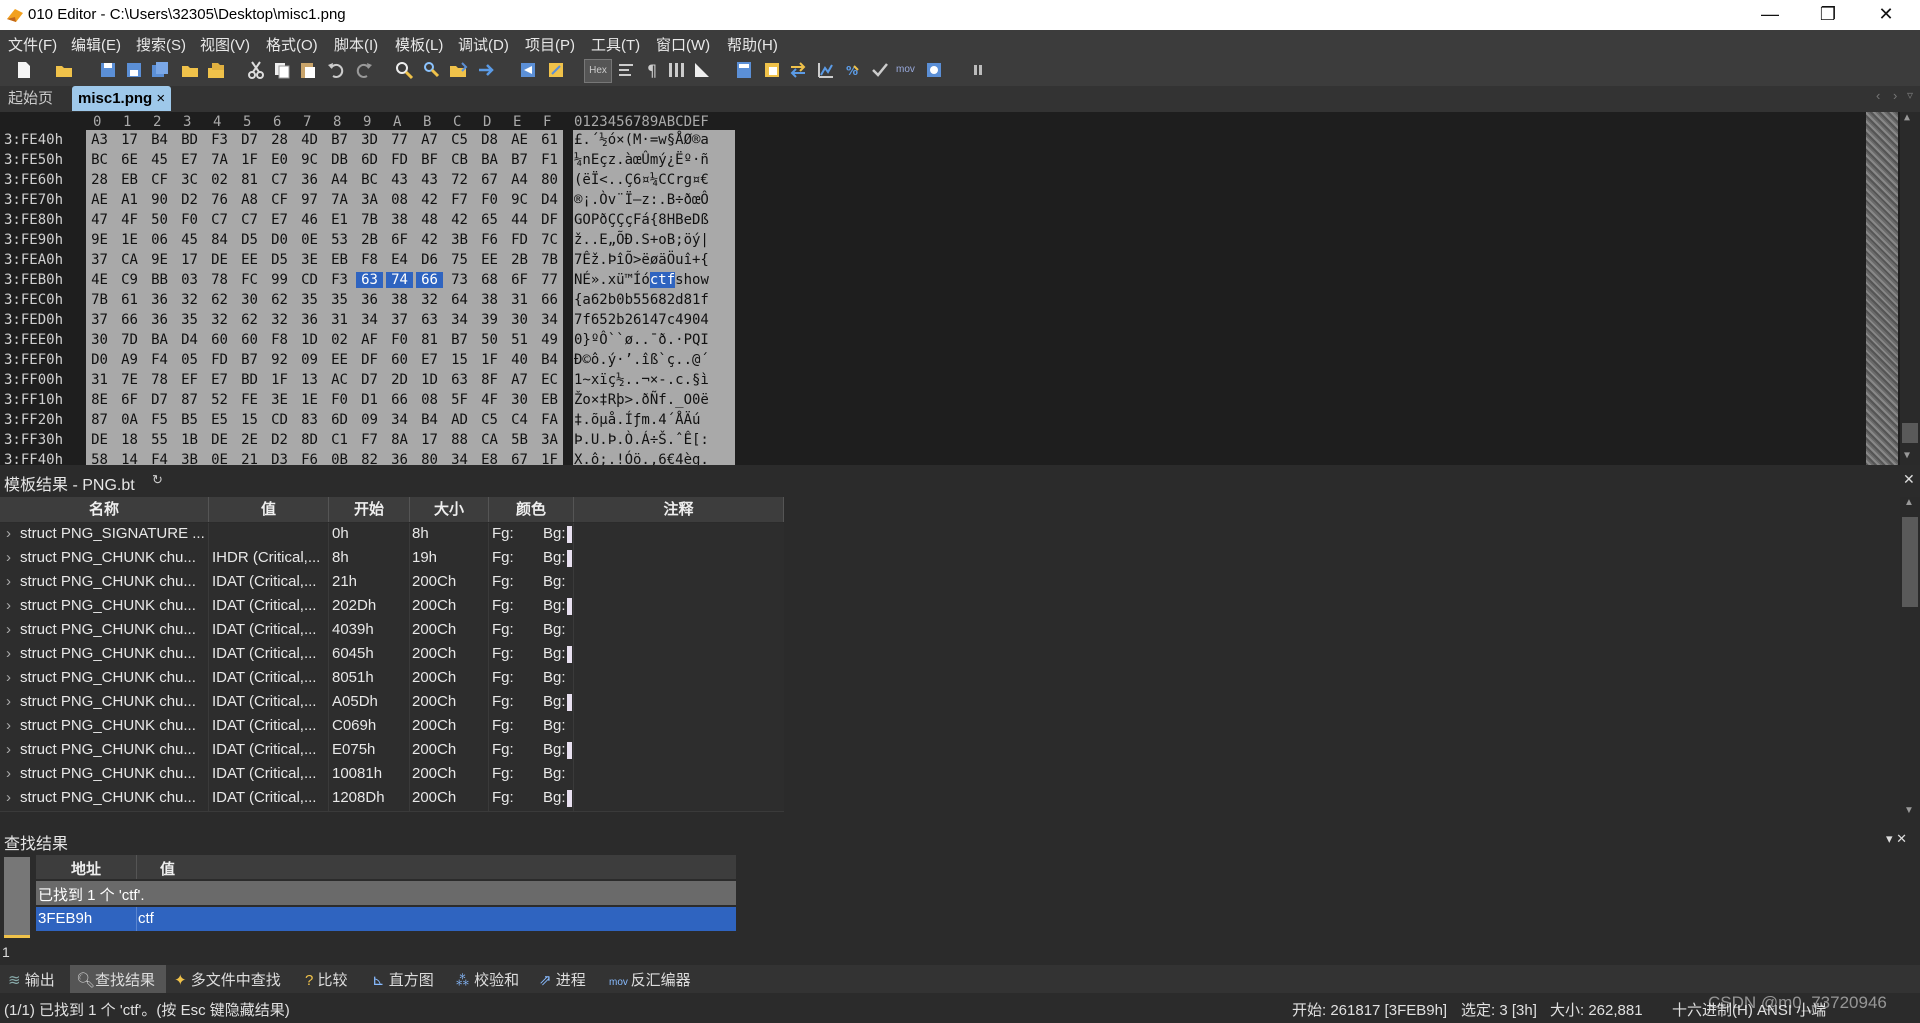  I want to click on hex-byte: BA, so click(489, 160).